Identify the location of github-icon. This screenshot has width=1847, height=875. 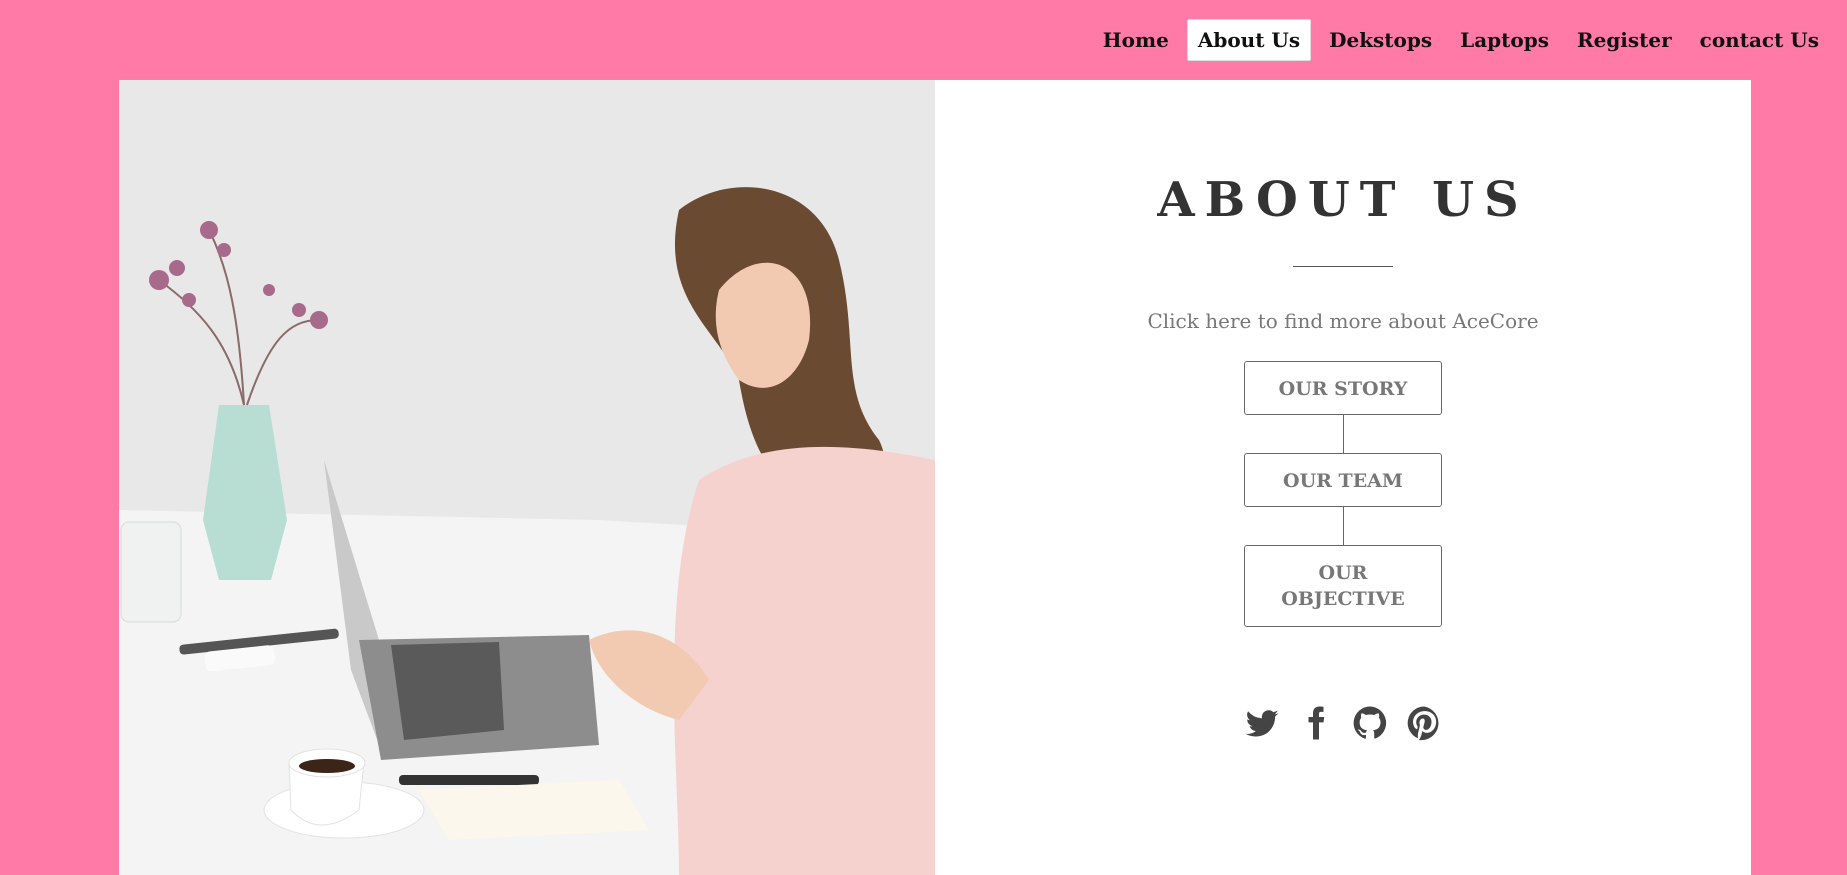
(1370, 723).